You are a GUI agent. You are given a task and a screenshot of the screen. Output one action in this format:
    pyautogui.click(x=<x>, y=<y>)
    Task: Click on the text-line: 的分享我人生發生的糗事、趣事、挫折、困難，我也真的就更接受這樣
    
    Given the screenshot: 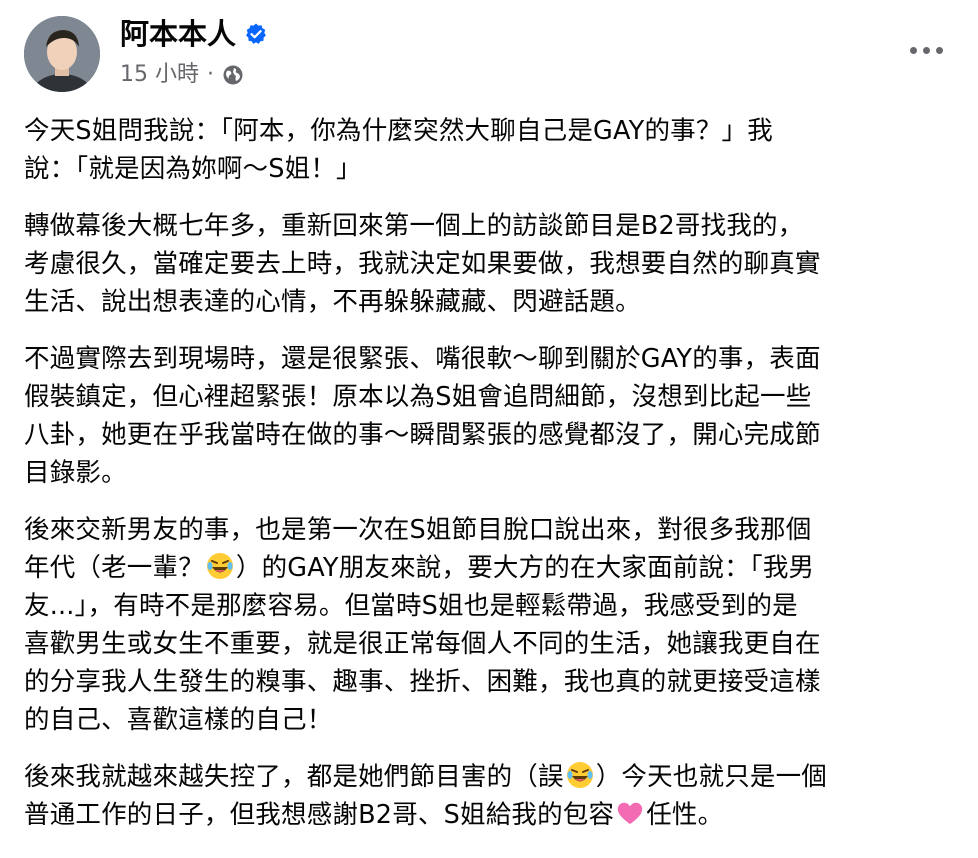 What is the action you would take?
    pyautogui.click(x=422, y=682)
    